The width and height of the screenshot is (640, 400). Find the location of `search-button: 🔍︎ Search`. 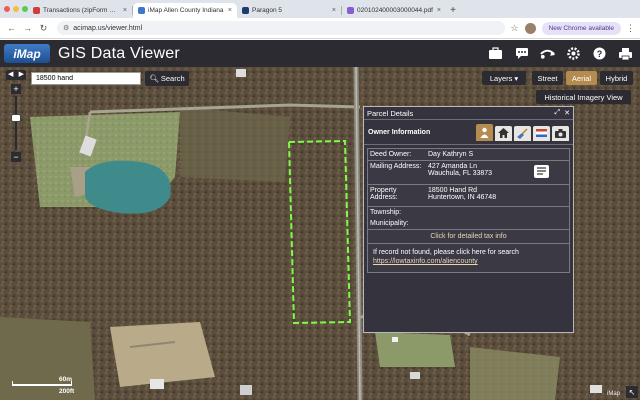

search-button: 🔍︎ Search is located at coordinates (167, 78).